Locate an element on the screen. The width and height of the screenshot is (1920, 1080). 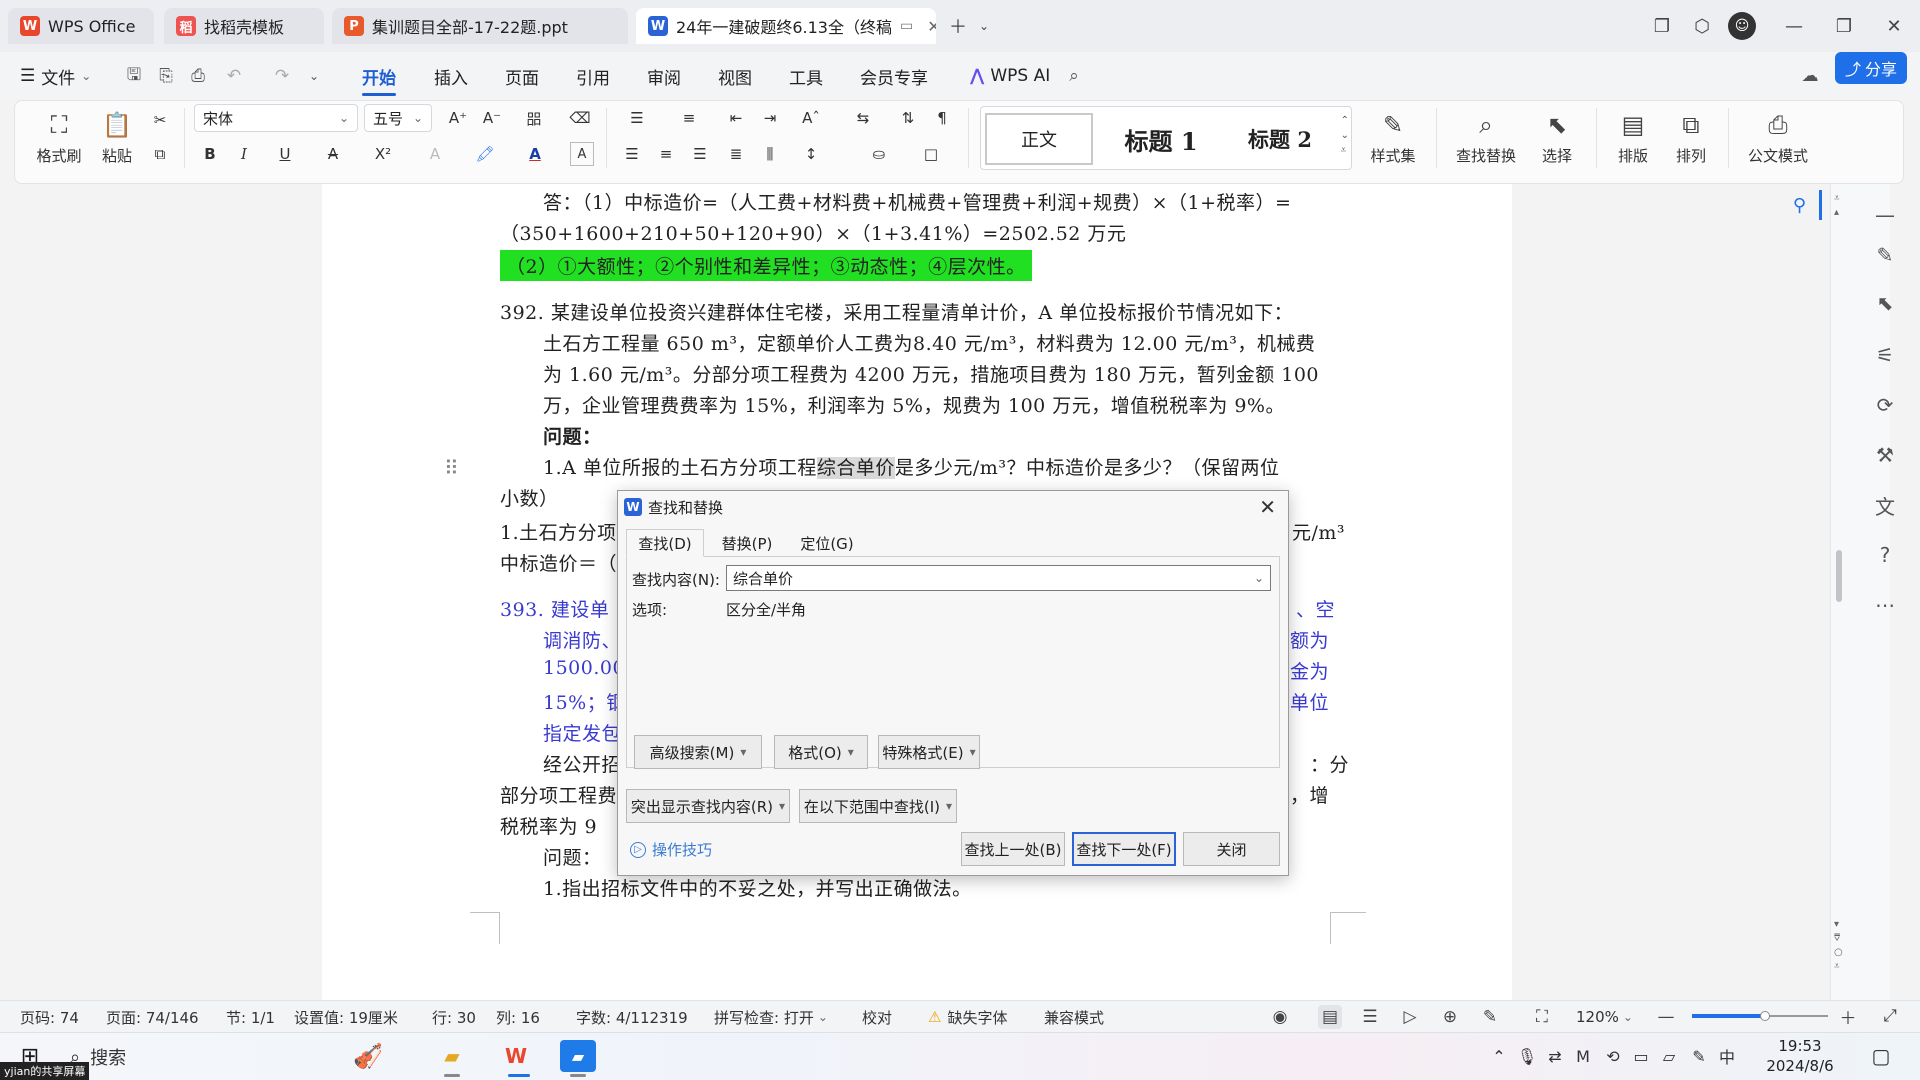
increase-indent-icon: ⇥ is located at coordinates (770, 118).